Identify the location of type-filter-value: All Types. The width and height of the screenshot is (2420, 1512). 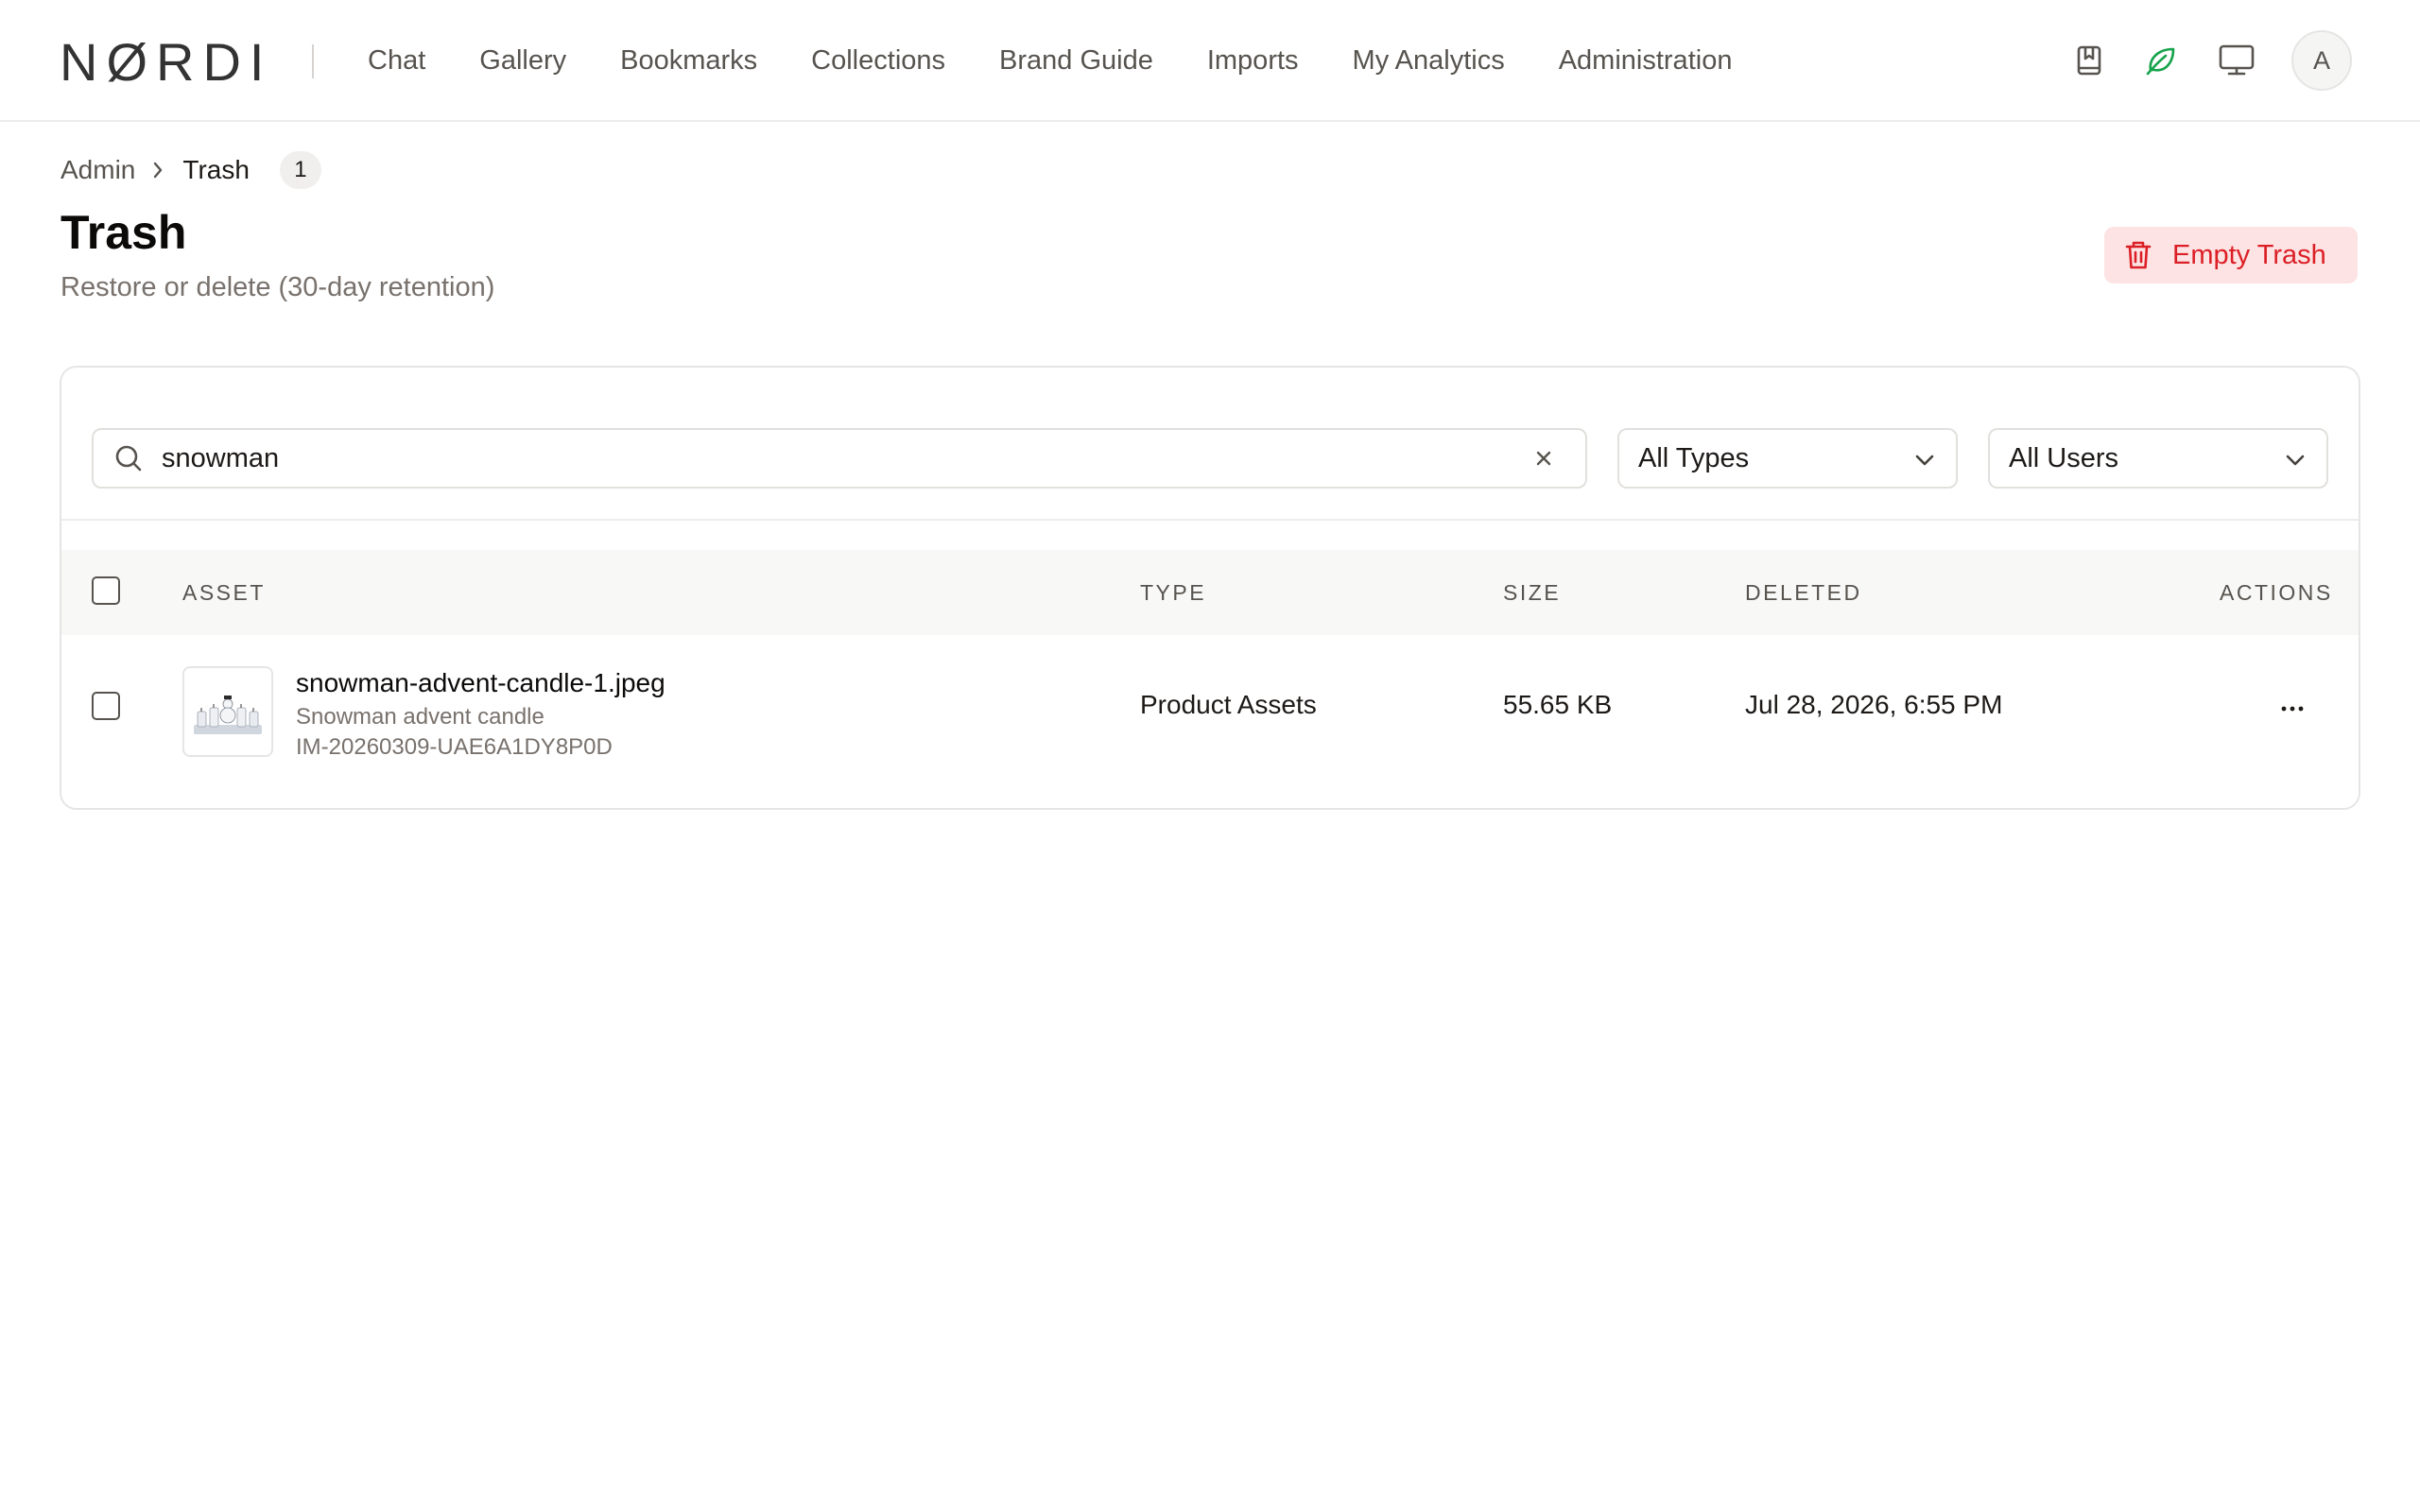
(1694, 457).